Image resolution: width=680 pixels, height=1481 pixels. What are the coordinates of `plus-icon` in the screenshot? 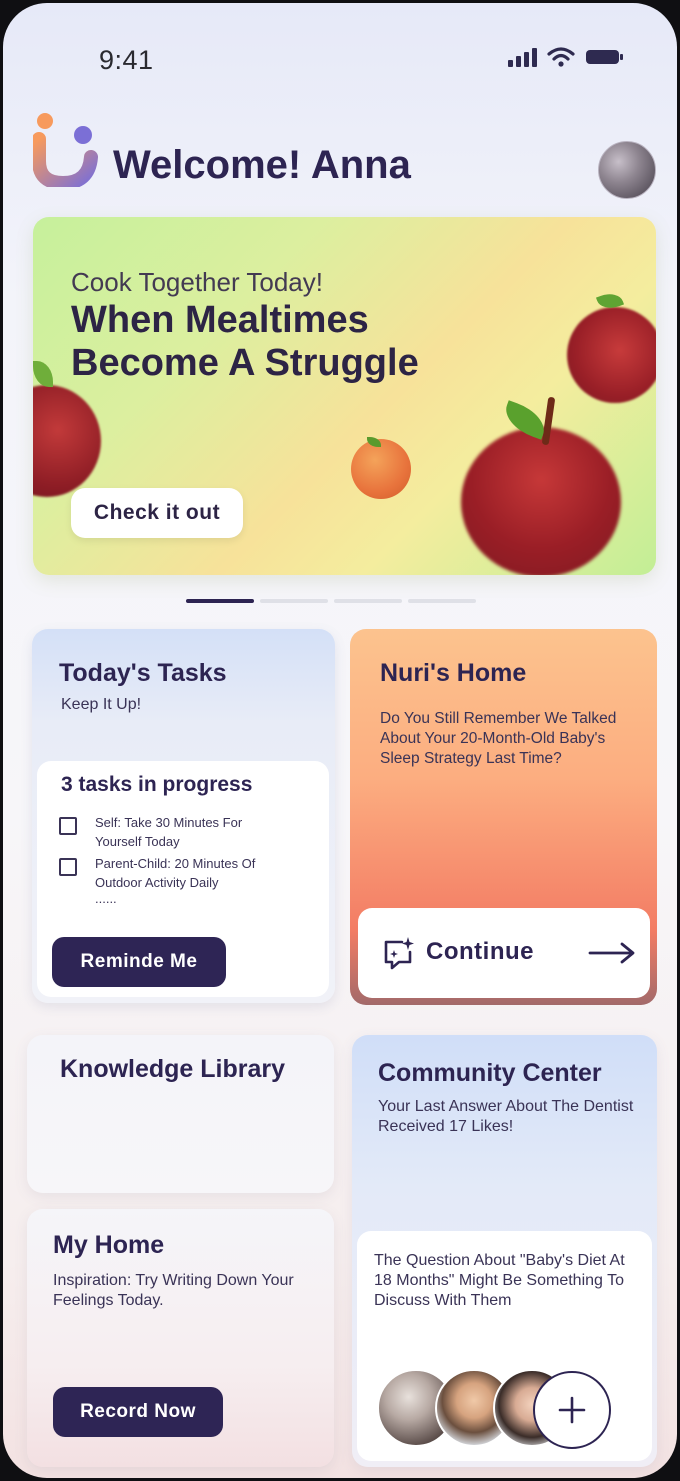 It's located at (572, 1410).